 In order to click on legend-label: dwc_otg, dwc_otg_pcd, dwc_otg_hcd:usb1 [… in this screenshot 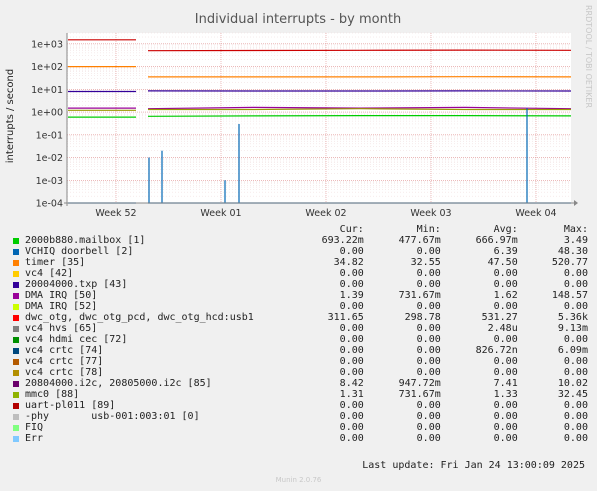, I will do `click(139, 317)`.